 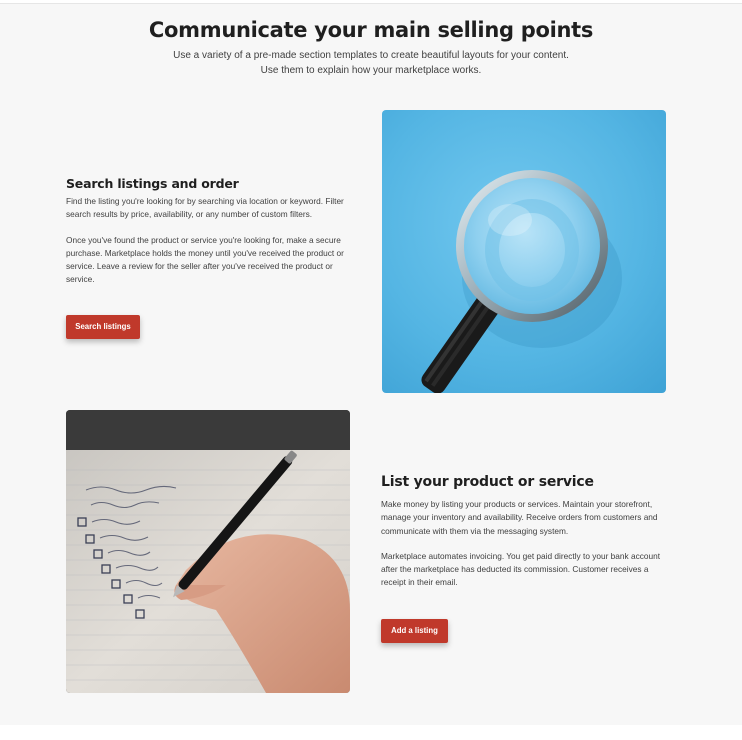 I want to click on search-listings-button: Search listings, so click(x=103, y=327).